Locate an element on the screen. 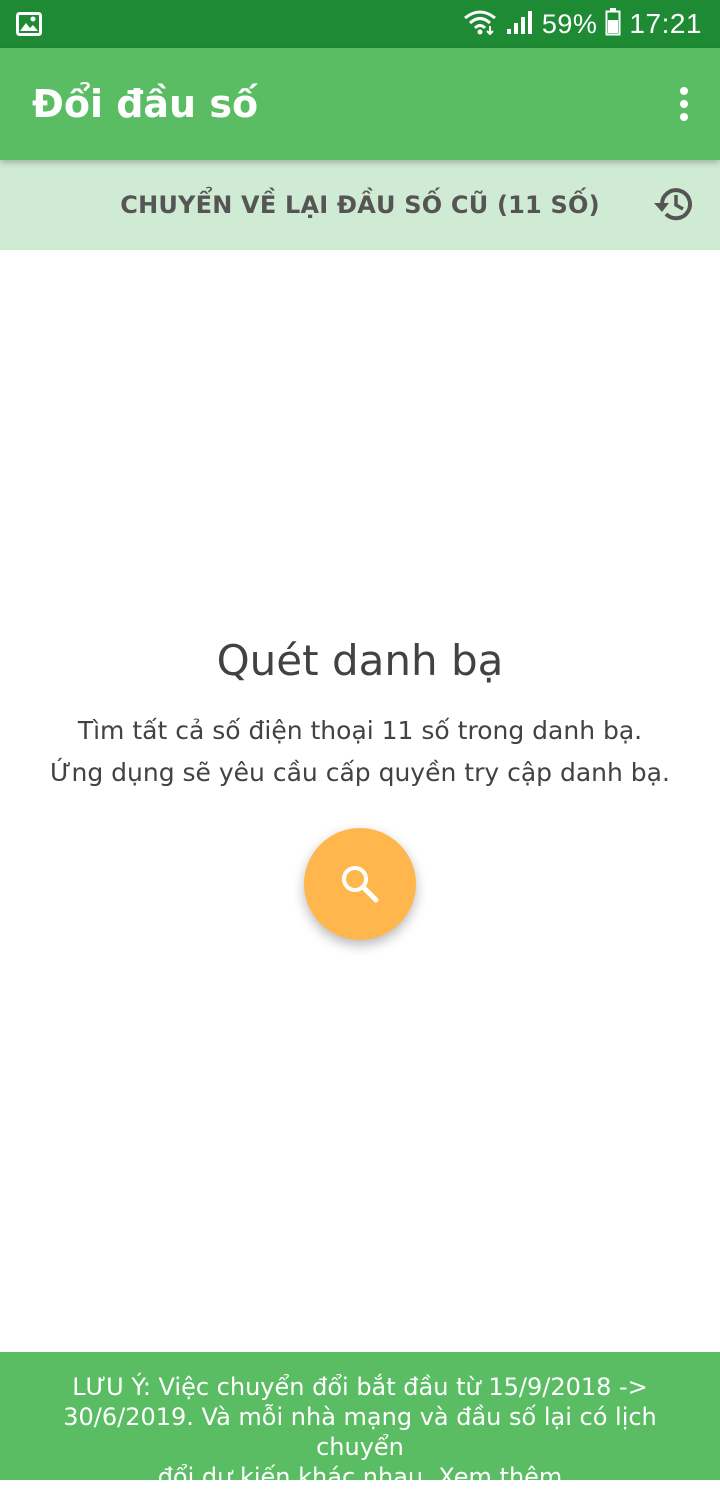 Image resolution: width=720 pixels, height=1492 pixels. history-icon is located at coordinates (673, 206).